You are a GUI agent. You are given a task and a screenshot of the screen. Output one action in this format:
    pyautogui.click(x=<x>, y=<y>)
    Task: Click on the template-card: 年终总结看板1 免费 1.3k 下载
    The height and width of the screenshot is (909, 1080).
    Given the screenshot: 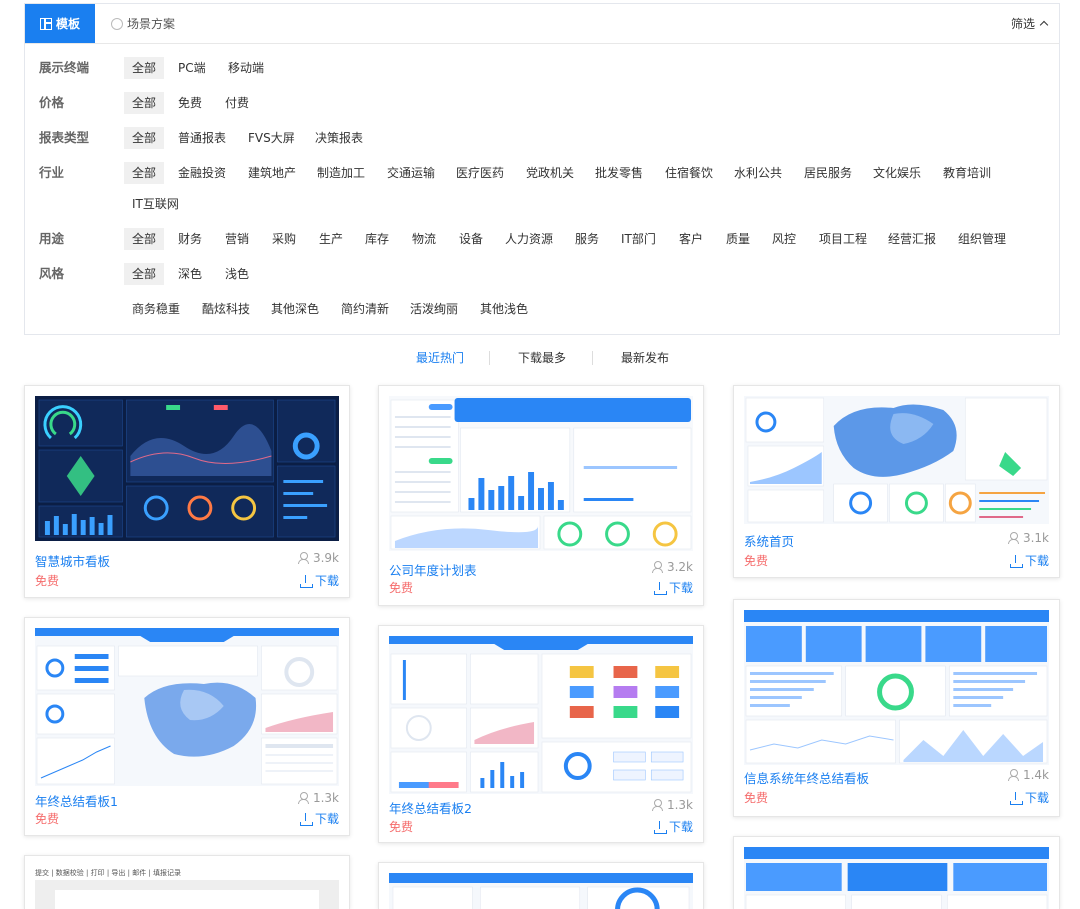 What is the action you would take?
    pyautogui.click(x=187, y=726)
    